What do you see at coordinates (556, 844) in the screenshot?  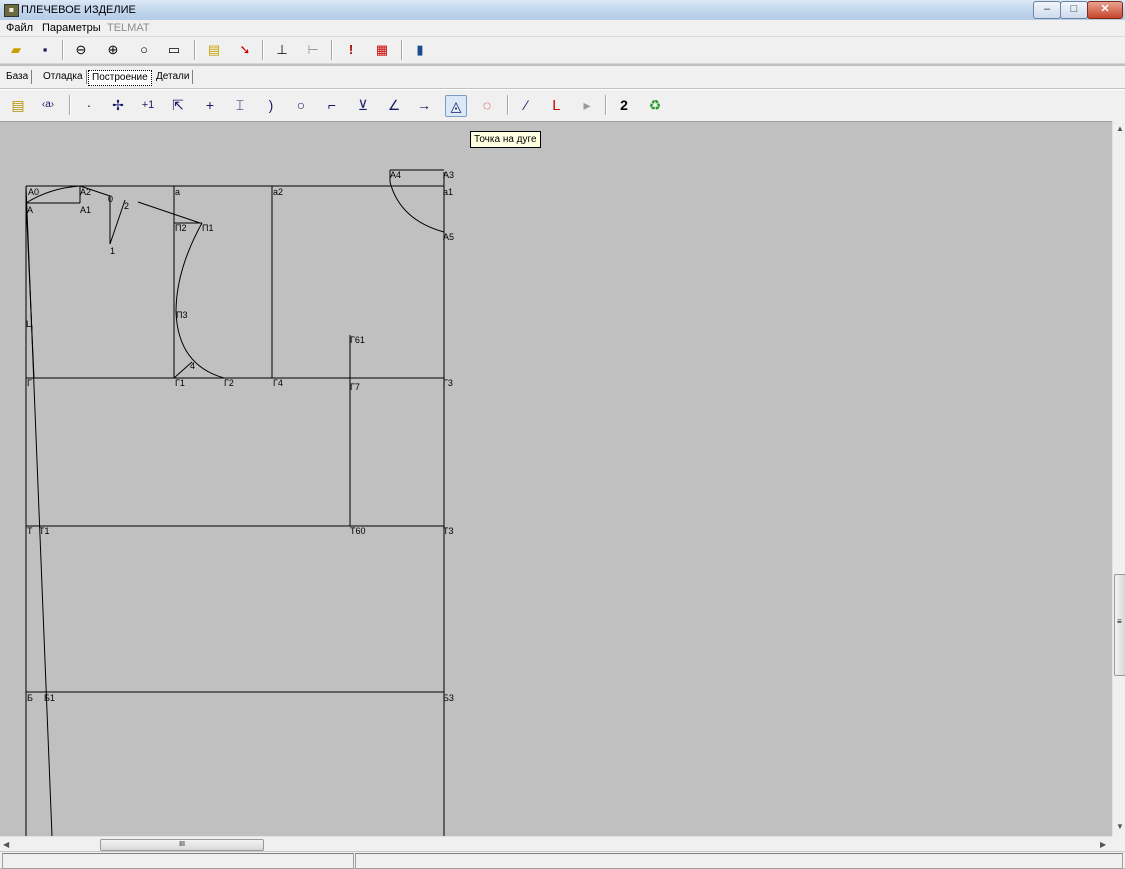 I see `horizontal-scrollbar: ◀ III ▶` at bounding box center [556, 844].